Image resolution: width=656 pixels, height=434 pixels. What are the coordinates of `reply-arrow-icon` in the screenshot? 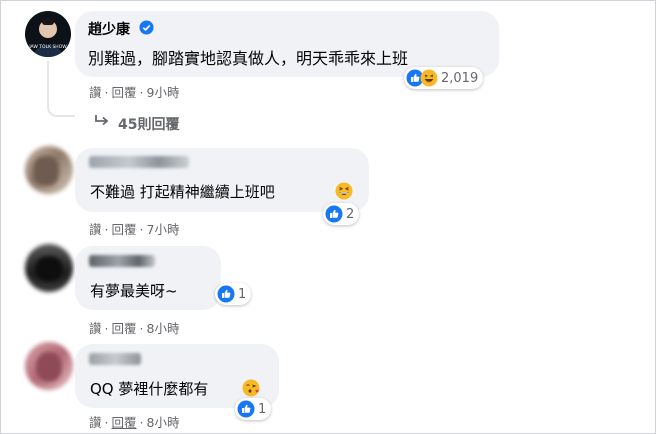 It's located at (102, 123).